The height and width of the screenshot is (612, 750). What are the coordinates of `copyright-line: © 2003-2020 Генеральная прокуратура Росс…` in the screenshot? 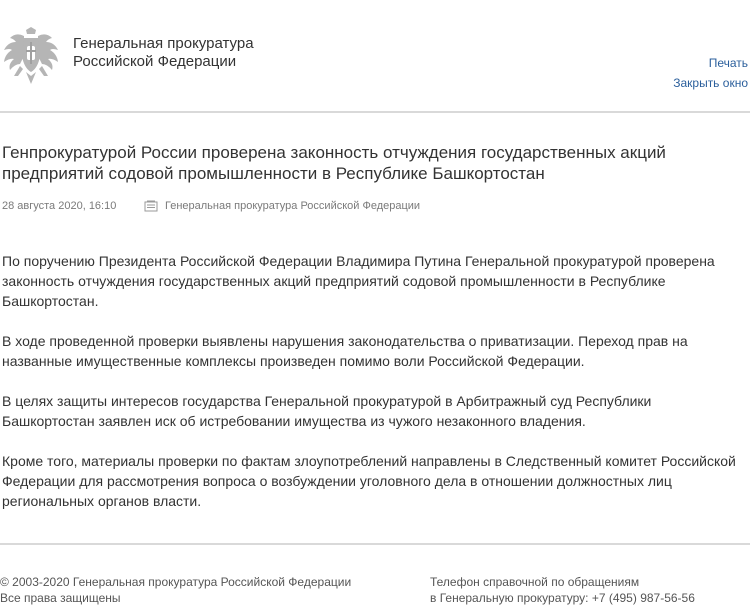 It's located at (176, 582).